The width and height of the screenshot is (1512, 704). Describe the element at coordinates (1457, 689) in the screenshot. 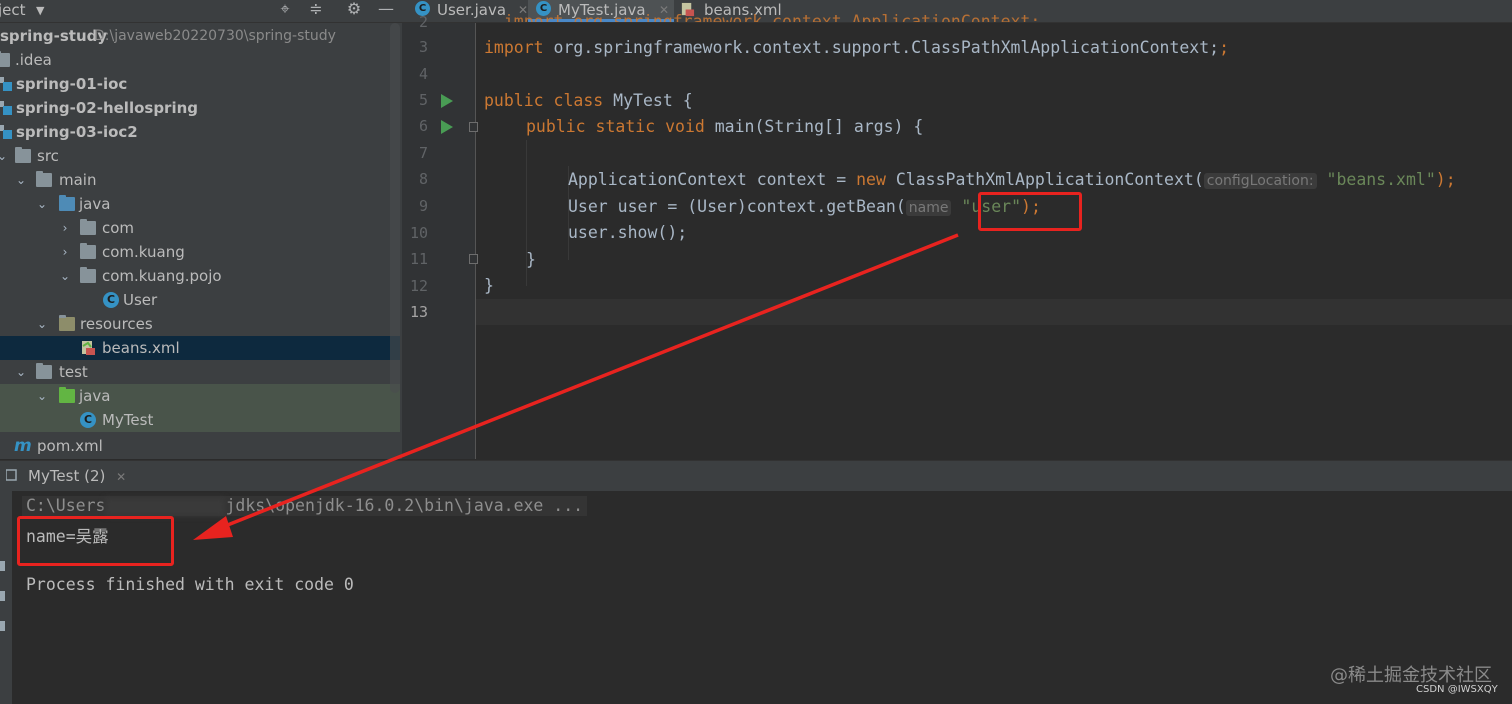

I see `watermark-subtext: CSDN @IWSXQY` at that location.